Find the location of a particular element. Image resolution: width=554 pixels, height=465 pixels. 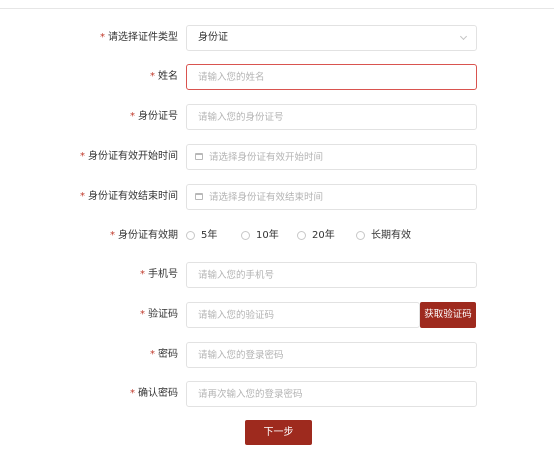

field-label: * 身份证有效开始时间 is located at coordinates (129, 157).